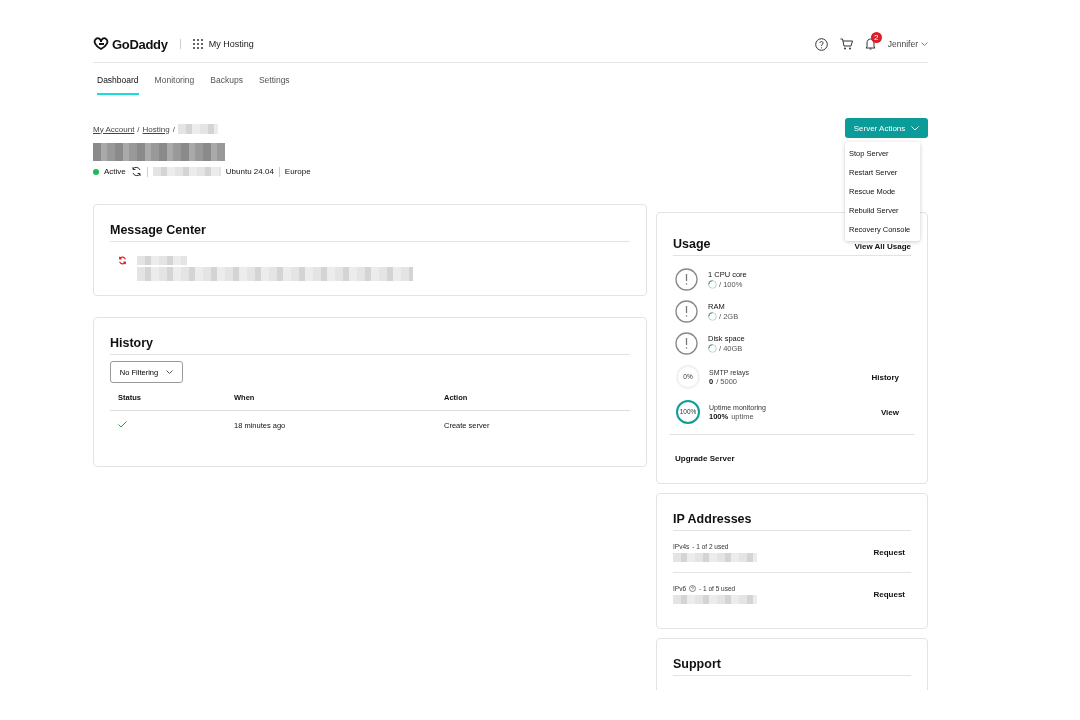 This screenshot has height=720, width=1080. I want to click on usage-link: View, so click(889, 412).